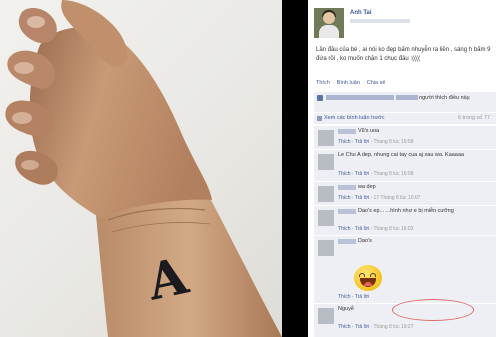 This screenshot has width=500, height=337. I want to click on comment-text: Dao's, so click(365, 241).